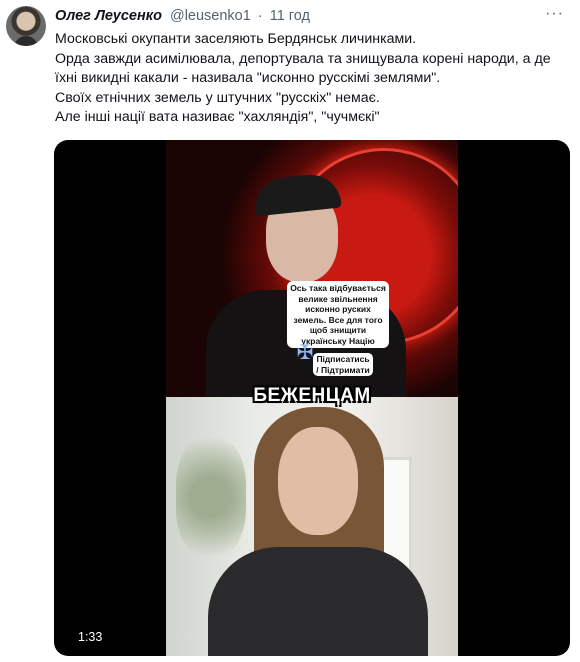 The image size is (580, 662). What do you see at coordinates (210, 16) in the screenshot?
I see `author-handle: @leusenko1` at bounding box center [210, 16].